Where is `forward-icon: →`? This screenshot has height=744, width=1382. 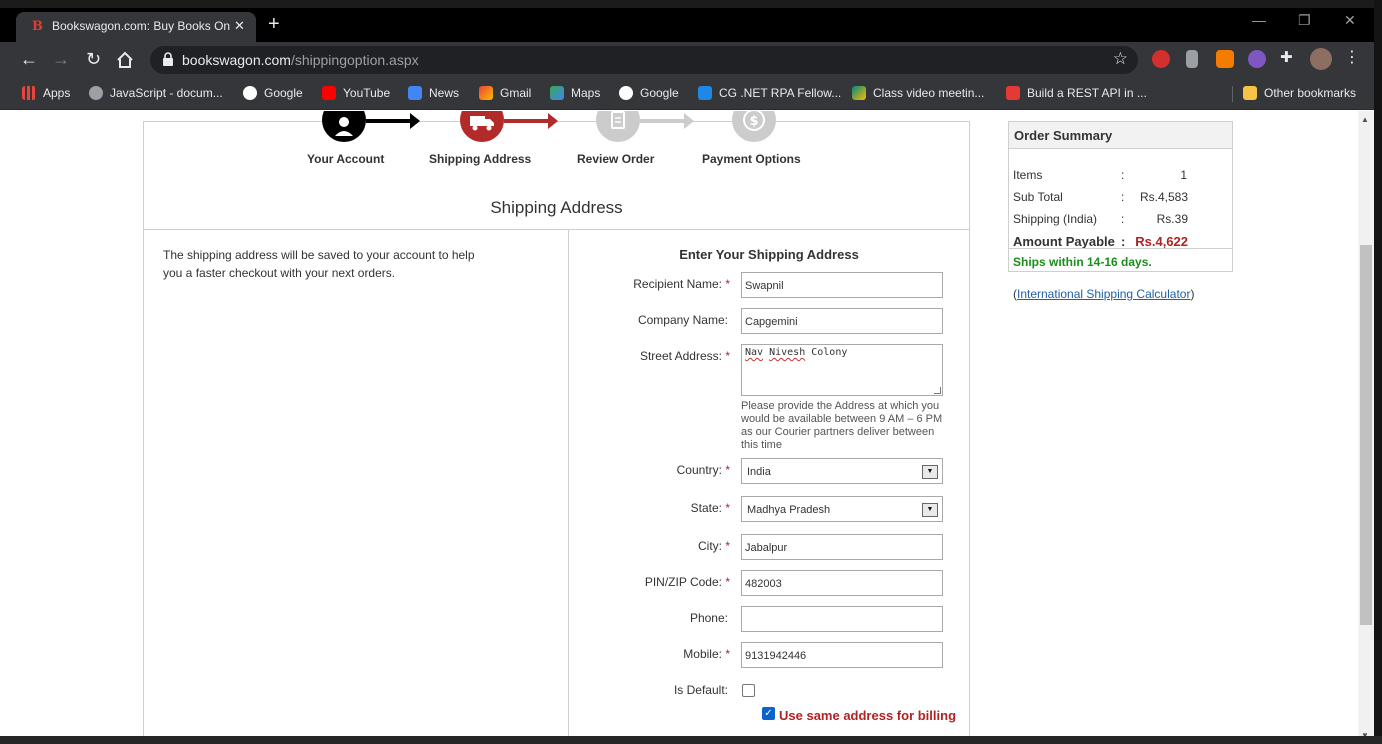 forward-icon: → is located at coordinates (61, 59).